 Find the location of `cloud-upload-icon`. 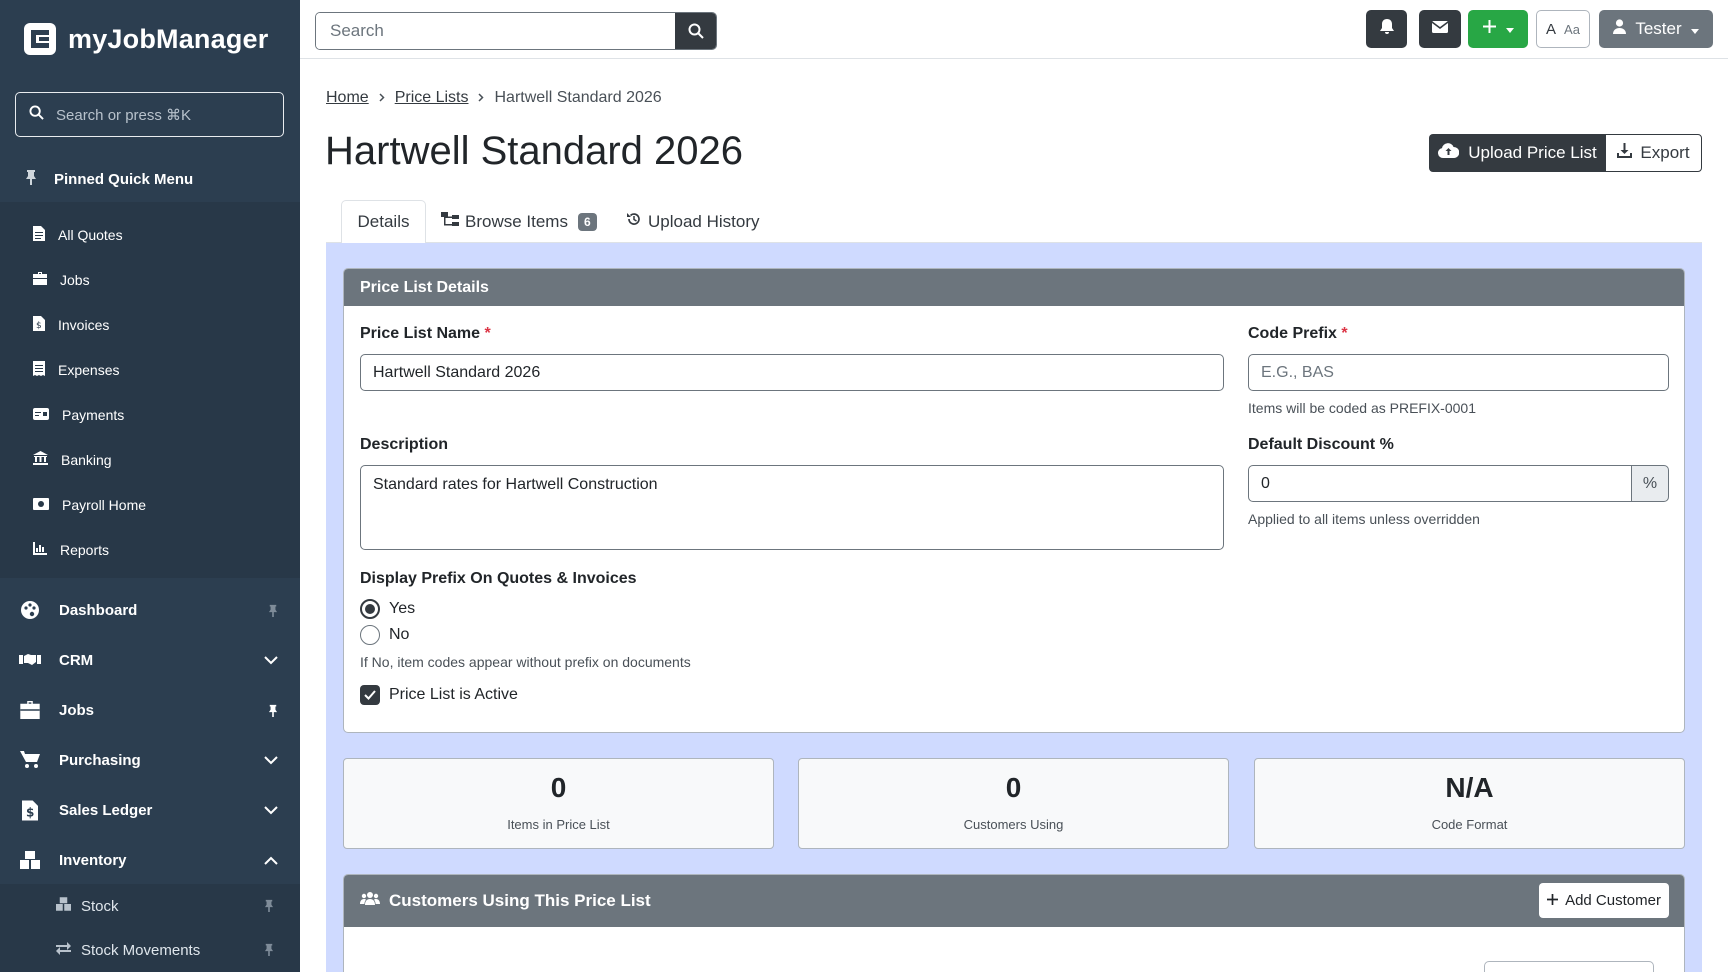

cloud-upload-icon is located at coordinates (1449, 153).